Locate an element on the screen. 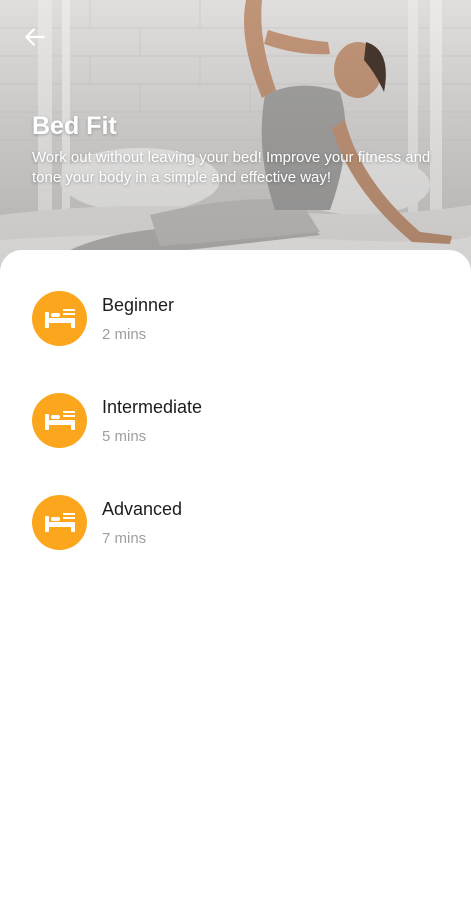 The height and width of the screenshot is (900, 471). arrow-left-icon is located at coordinates (35, 37).